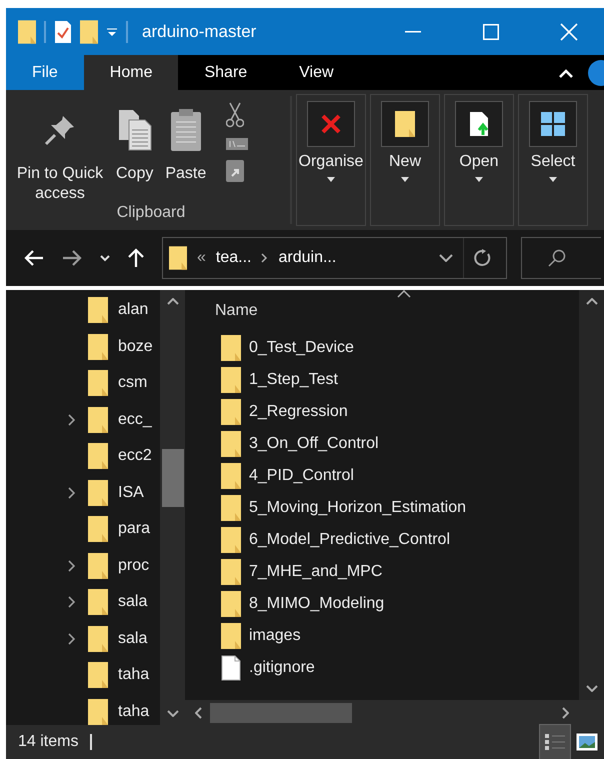 This screenshot has height=759, width=604. I want to click on clipboard-icon, so click(186, 130).